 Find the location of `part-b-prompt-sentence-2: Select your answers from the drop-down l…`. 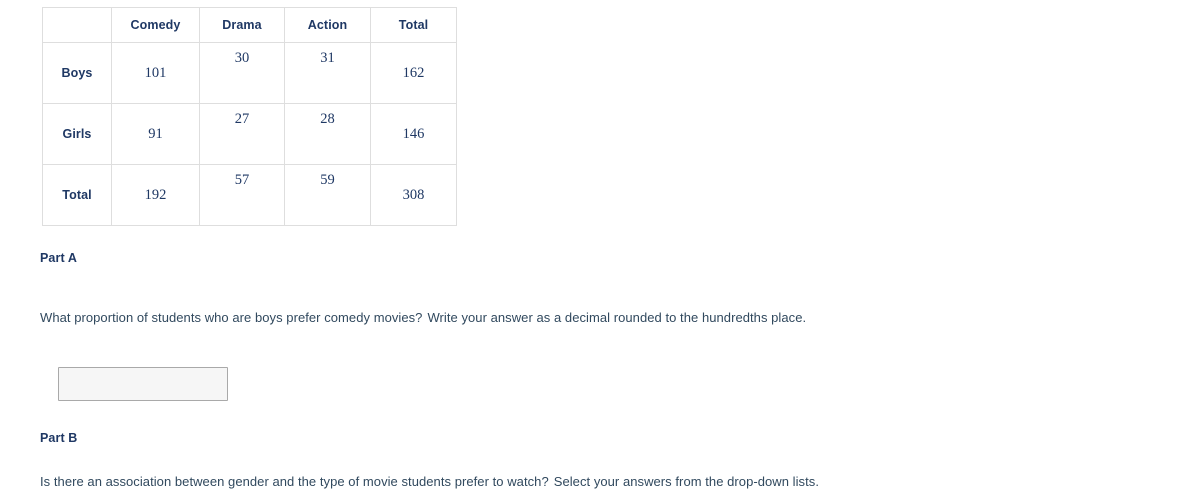

part-b-prompt-sentence-2: Select your answers from the drop-down l… is located at coordinates (686, 481).